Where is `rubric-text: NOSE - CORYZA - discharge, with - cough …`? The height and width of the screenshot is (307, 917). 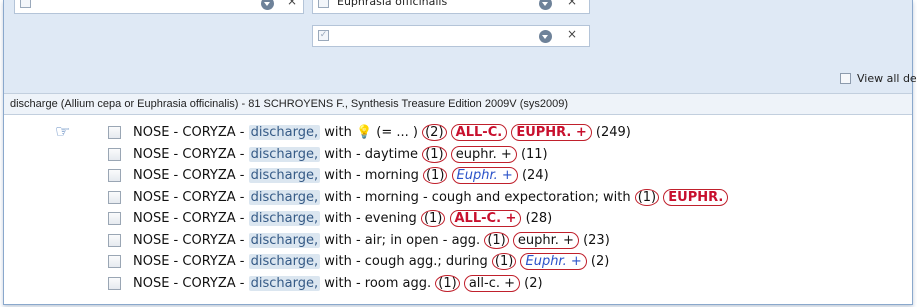 rubric-text: NOSE - CORYZA - discharge, with - cough … is located at coordinates (371, 261).